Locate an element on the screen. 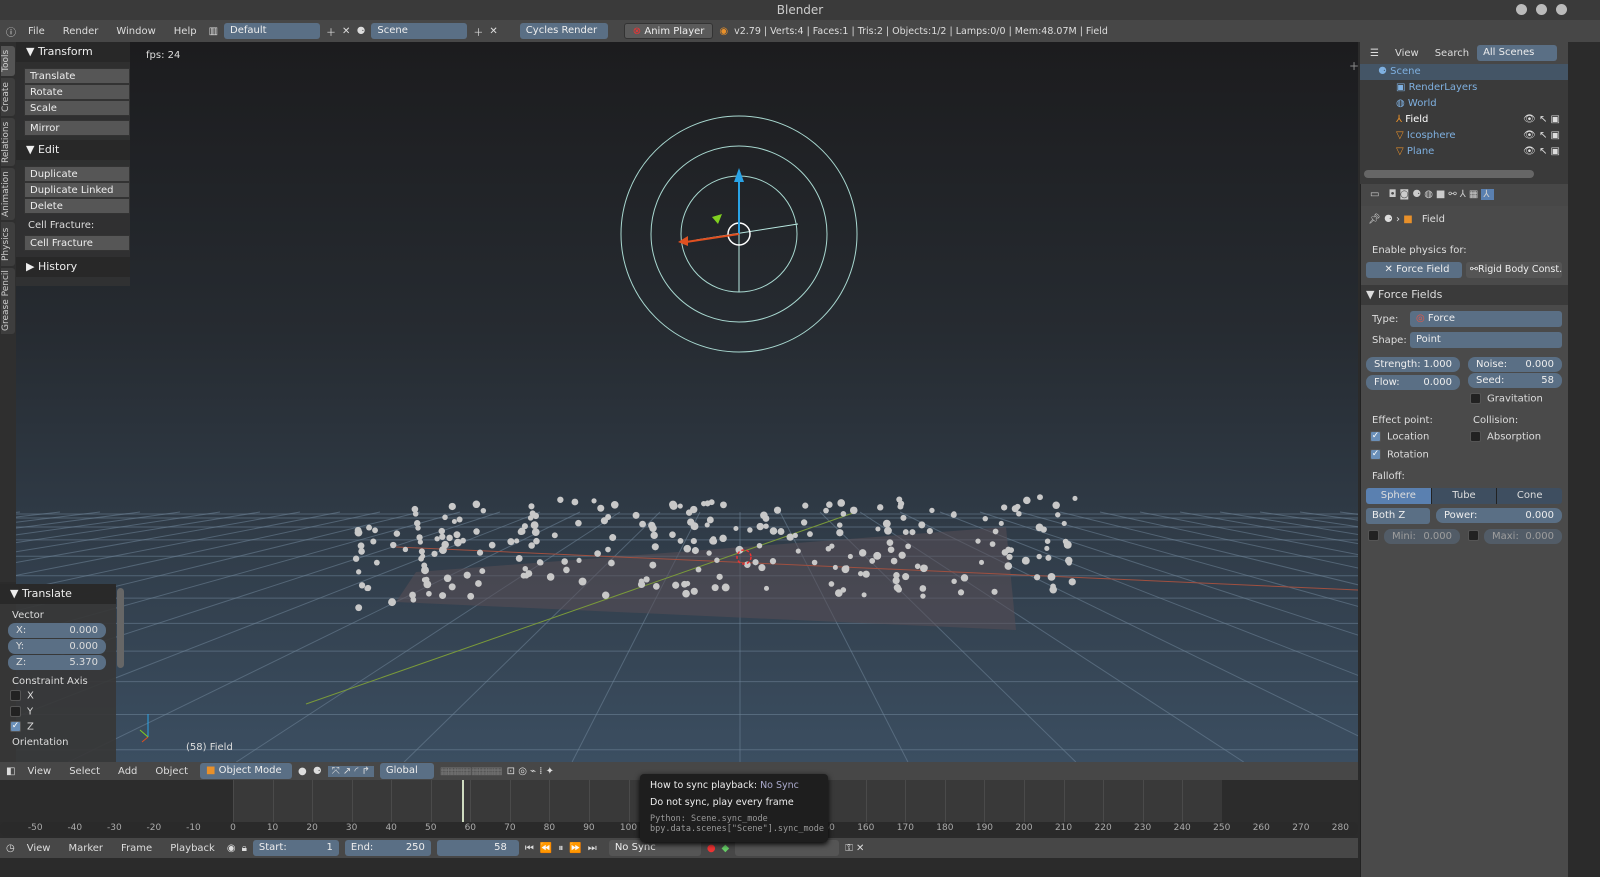  menu-add: Add is located at coordinates (127, 771).